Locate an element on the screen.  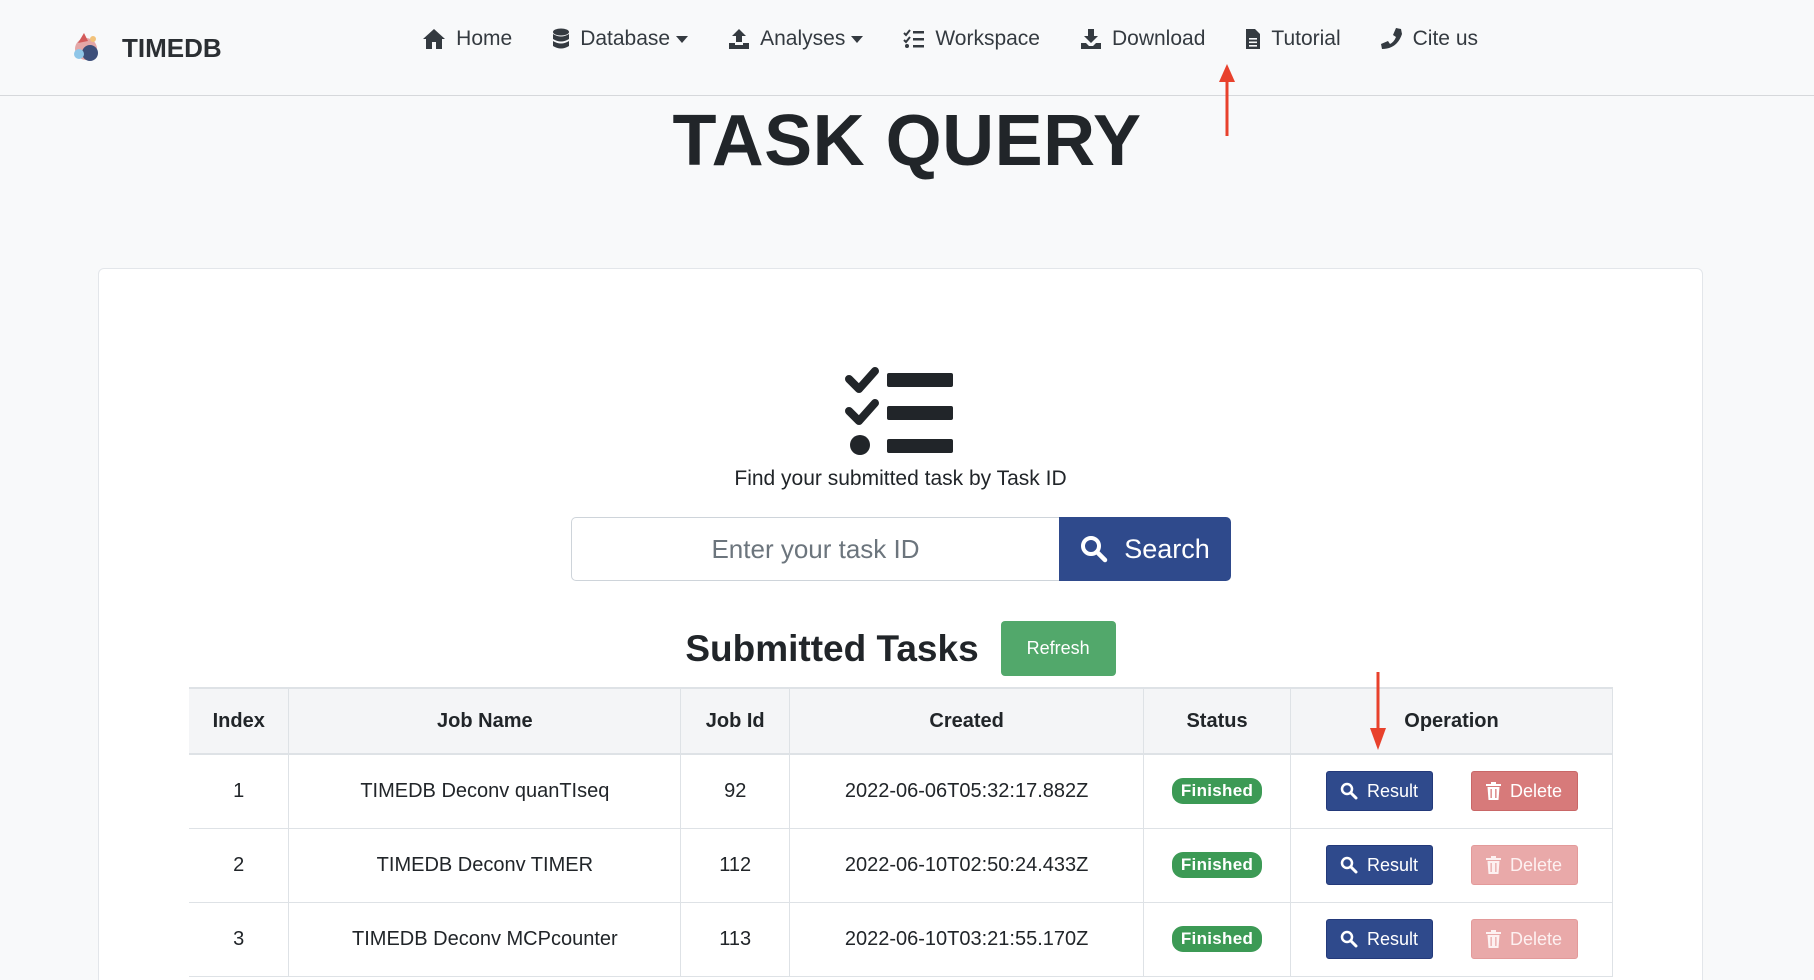
cell-job-name: TIMEDB Deconv quanTIseq is located at coordinates (485, 791).